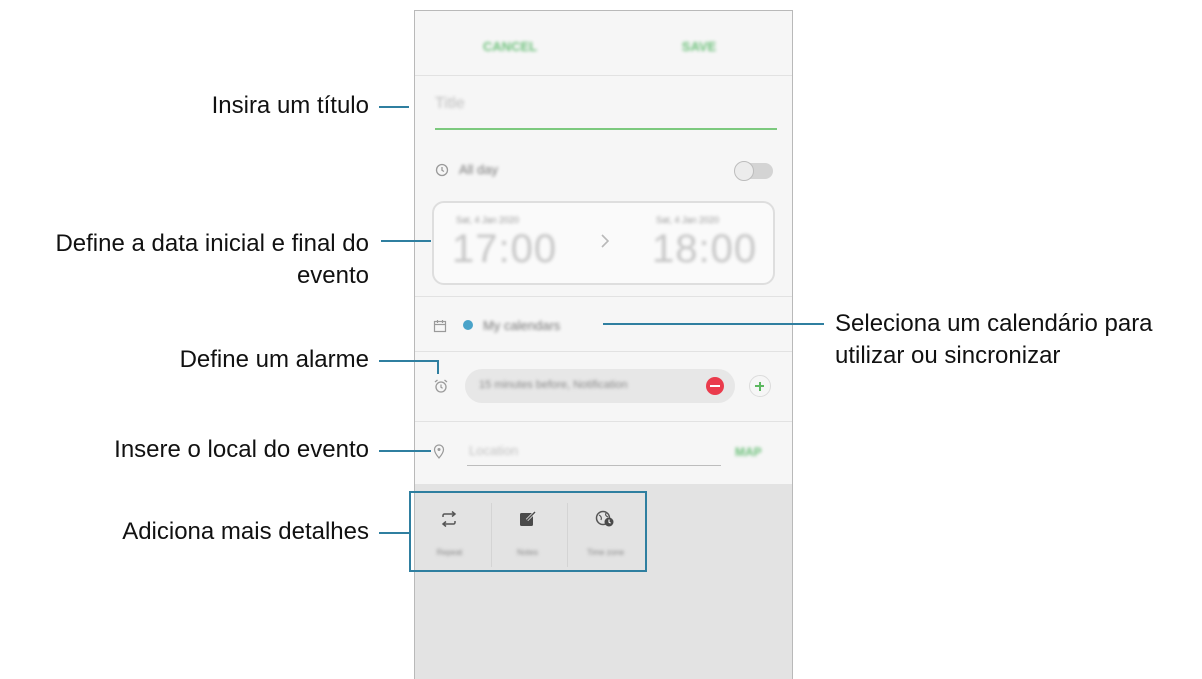 The width and height of the screenshot is (1202, 679). I want to click on callout-line-title, so click(394, 107).